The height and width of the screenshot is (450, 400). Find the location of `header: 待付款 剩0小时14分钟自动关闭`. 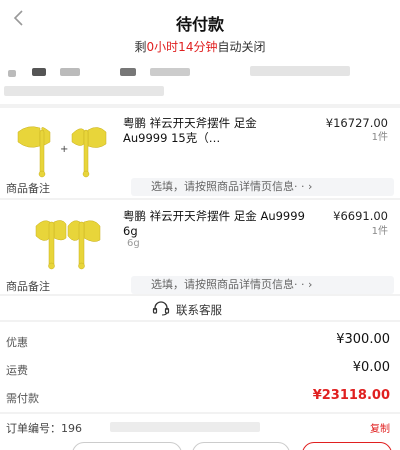

header: 待付款 剩0小时14分钟自动关闭 is located at coordinates (200, 30).